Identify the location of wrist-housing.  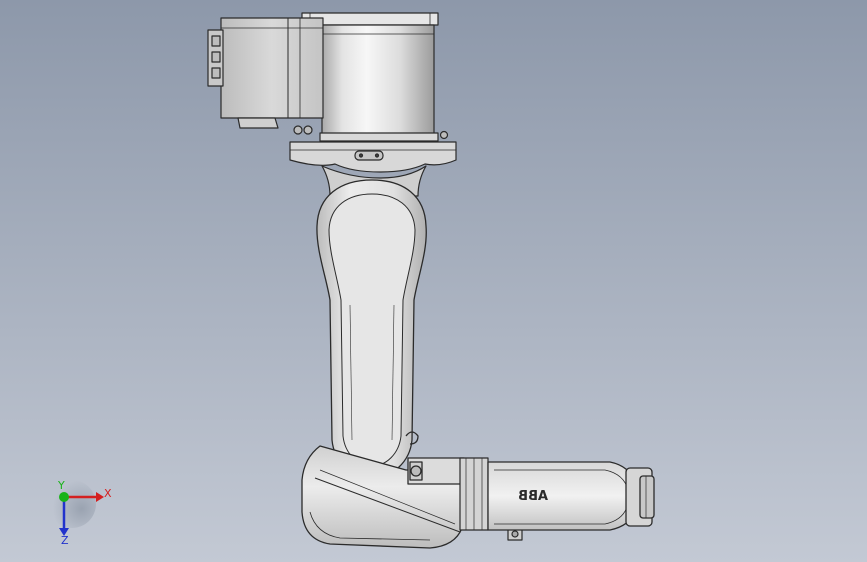
(571, 496).